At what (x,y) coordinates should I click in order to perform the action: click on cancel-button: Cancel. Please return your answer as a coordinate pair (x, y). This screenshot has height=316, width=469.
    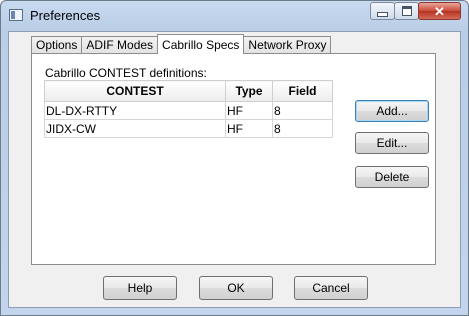
    Looking at the image, I should click on (331, 288).